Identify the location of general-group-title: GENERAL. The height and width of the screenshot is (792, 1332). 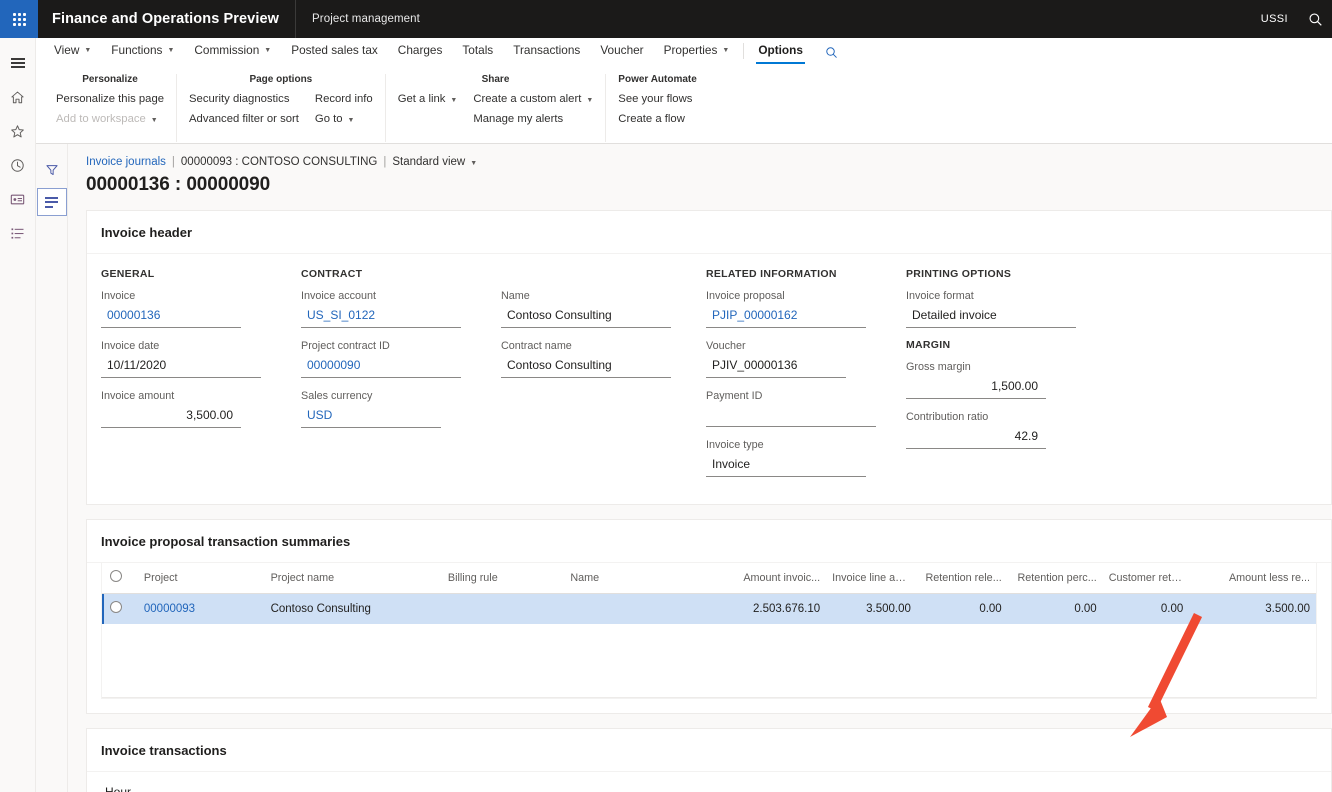
(128, 274).